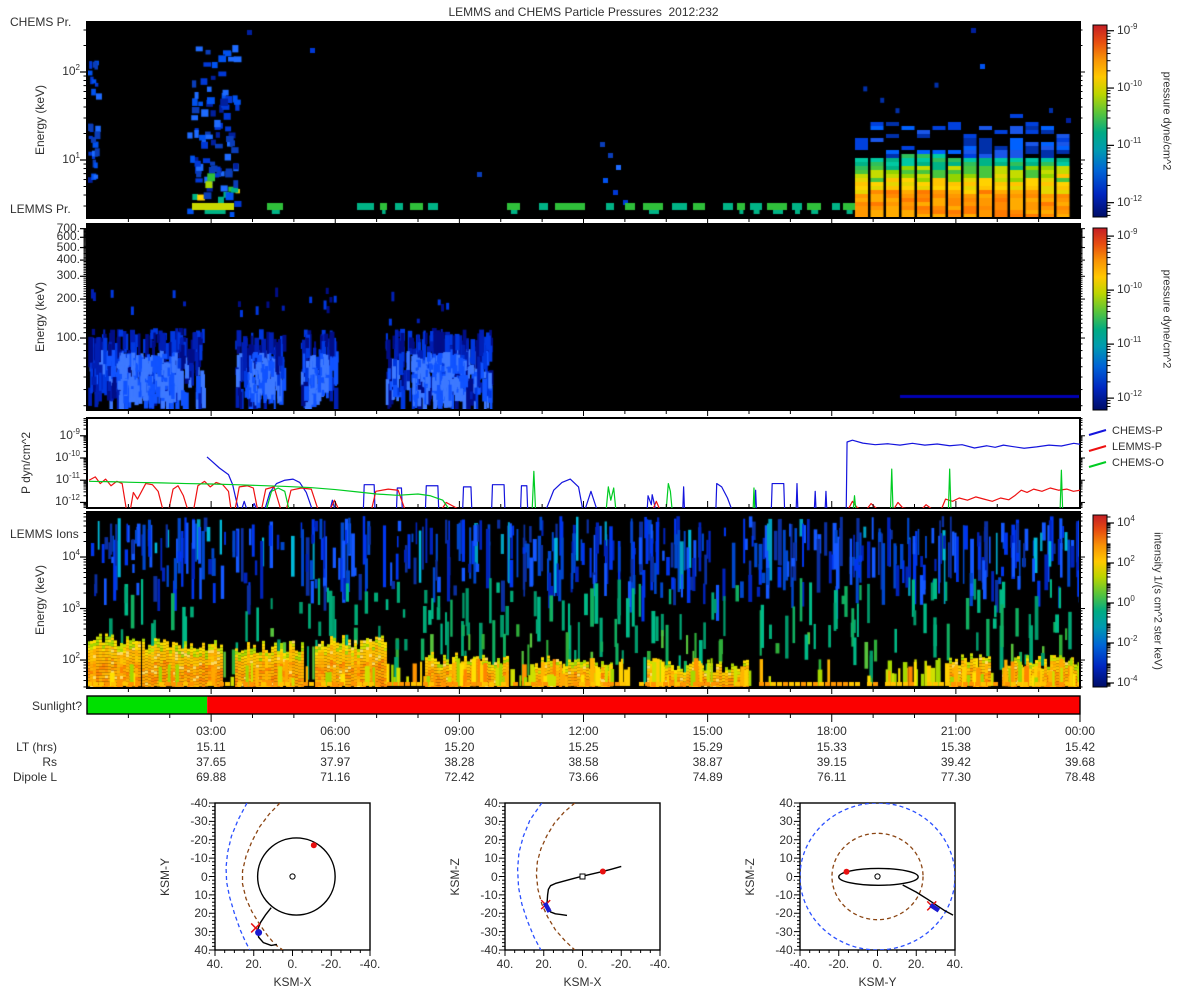 The height and width of the screenshot is (1000, 1200). I want to click on orbit-y-tick: 0., so click(790, 877).